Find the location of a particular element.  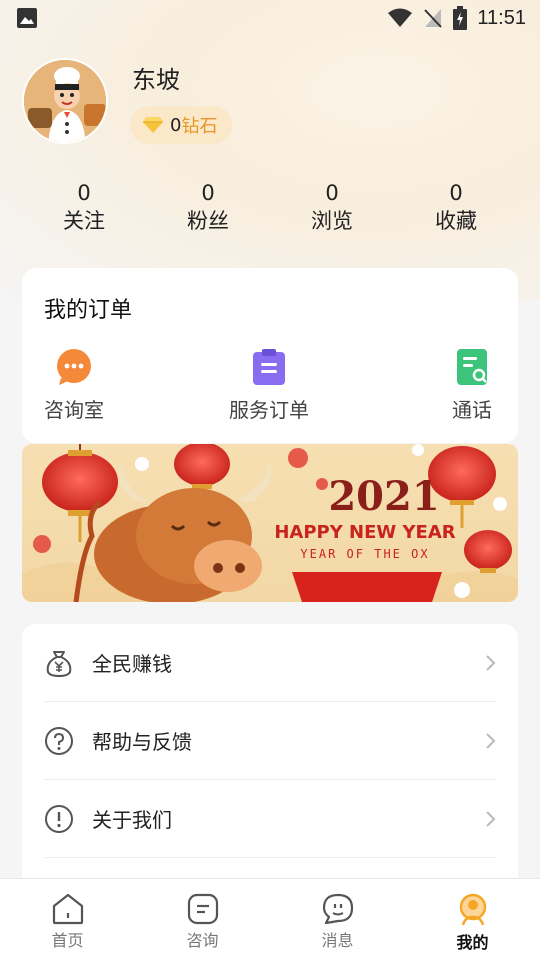

order-service-orders: 服务订单 is located at coordinates (269, 385).